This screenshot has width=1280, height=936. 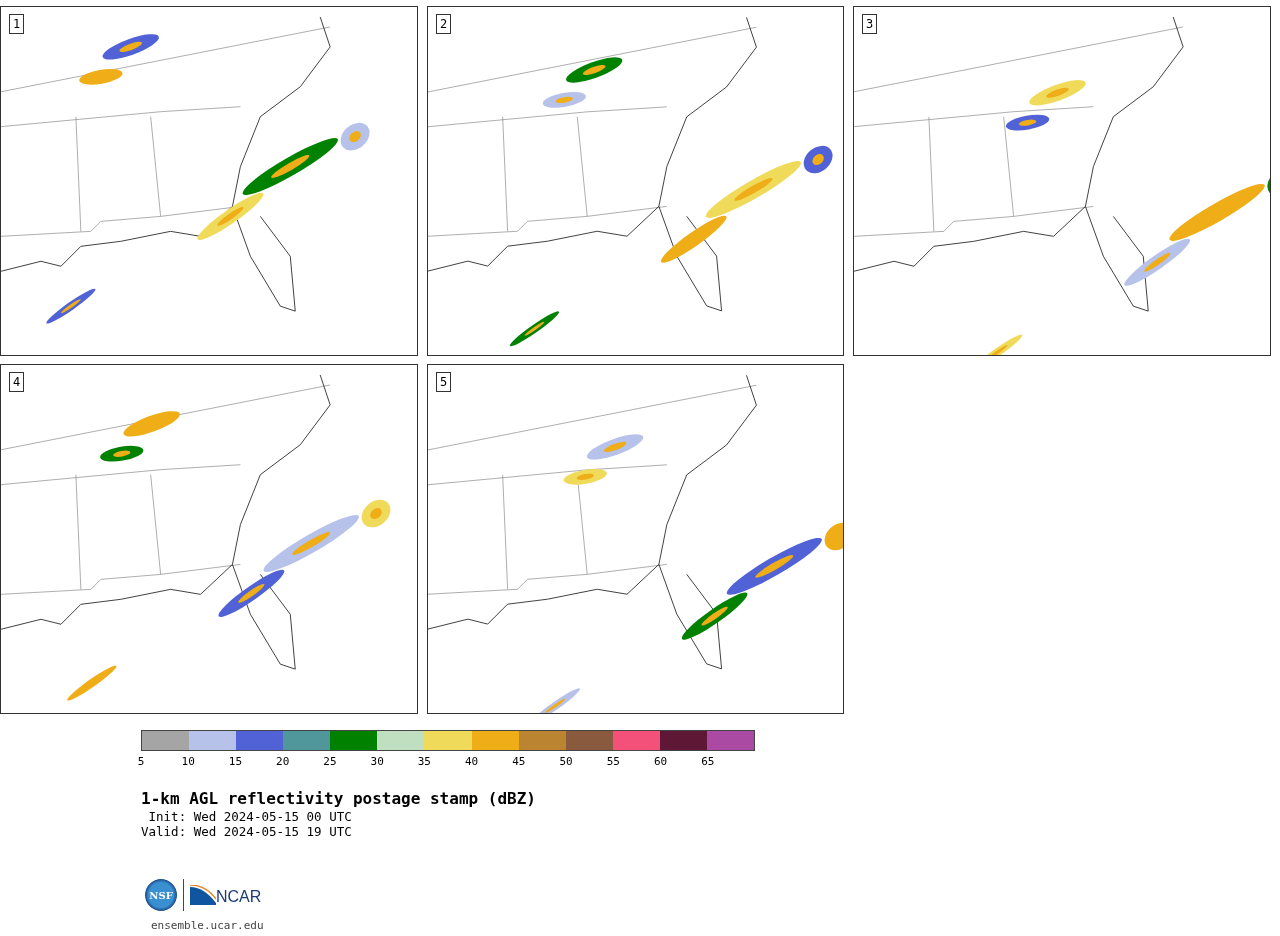 What do you see at coordinates (339, 799) in the screenshot?
I see `chart-title: 1-km AGL reflectivity postage stamp (dBZ)` at bounding box center [339, 799].